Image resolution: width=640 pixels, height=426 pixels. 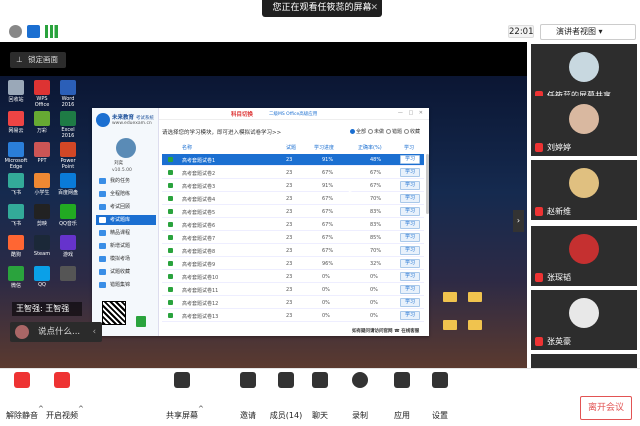 I want to click on sidebar-menu-item: 试题收藏, so click(x=126, y=272).